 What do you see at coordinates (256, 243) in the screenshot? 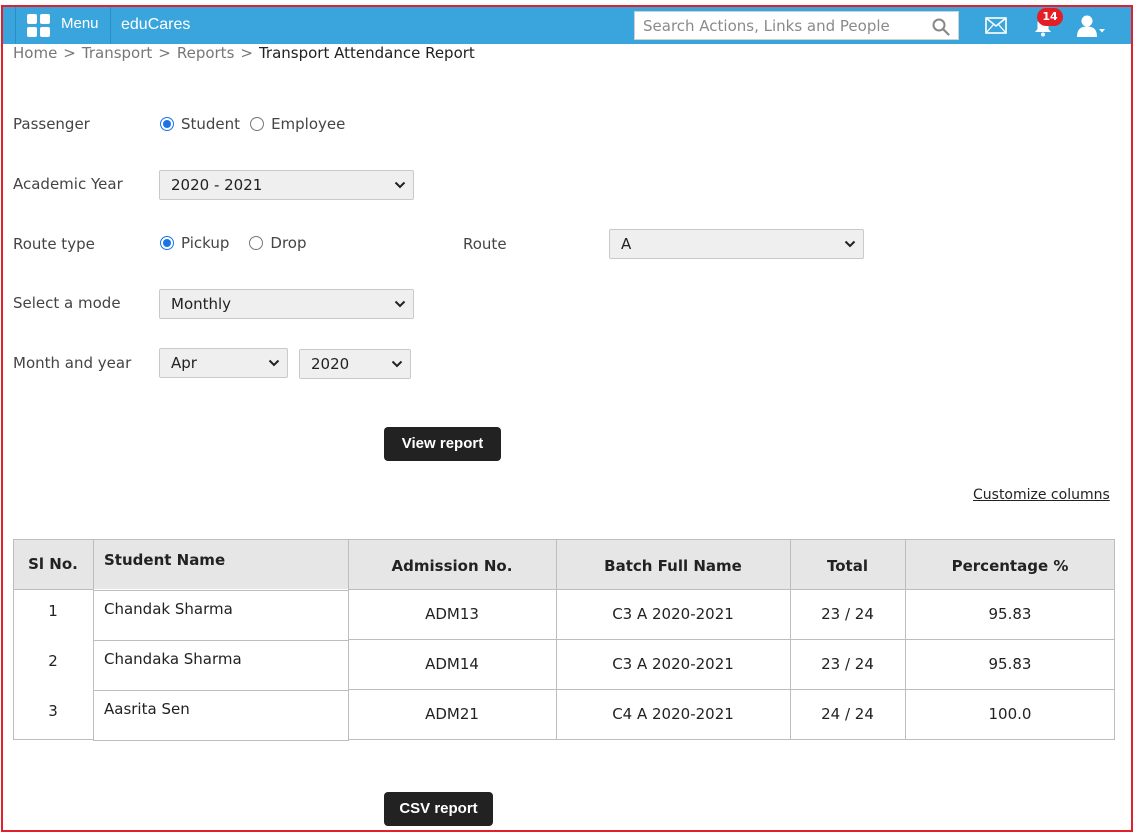
I see `drop-radio` at bounding box center [256, 243].